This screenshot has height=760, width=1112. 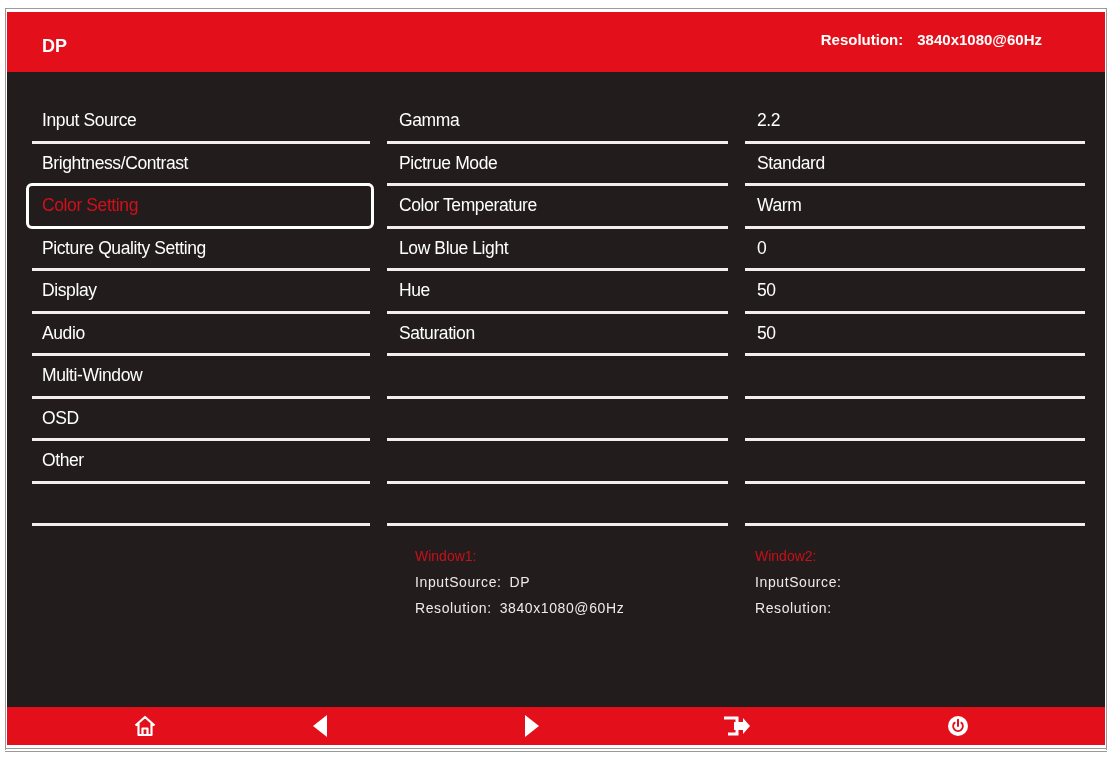 I want to click on menu-item: Other, so click(x=201, y=462).